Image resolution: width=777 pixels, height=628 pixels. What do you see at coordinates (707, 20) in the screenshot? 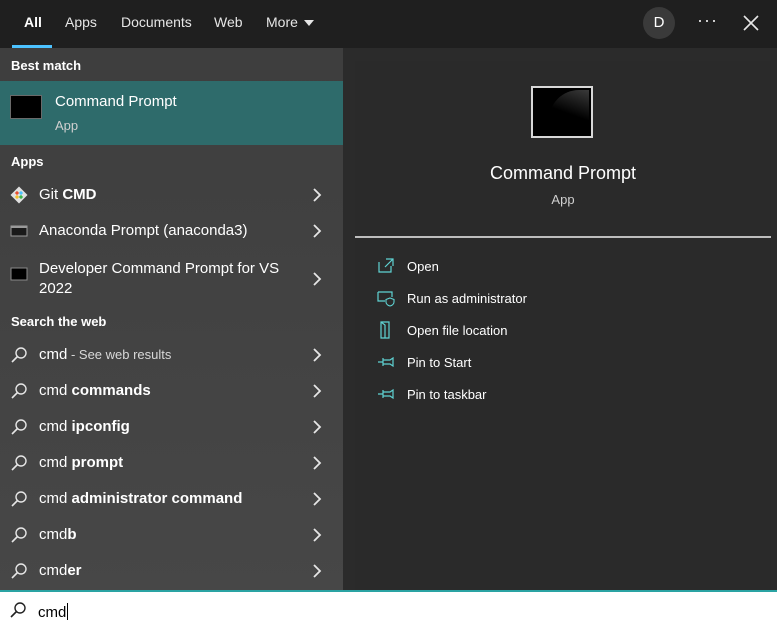
I see `more-options-button: ···` at bounding box center [707, 20].